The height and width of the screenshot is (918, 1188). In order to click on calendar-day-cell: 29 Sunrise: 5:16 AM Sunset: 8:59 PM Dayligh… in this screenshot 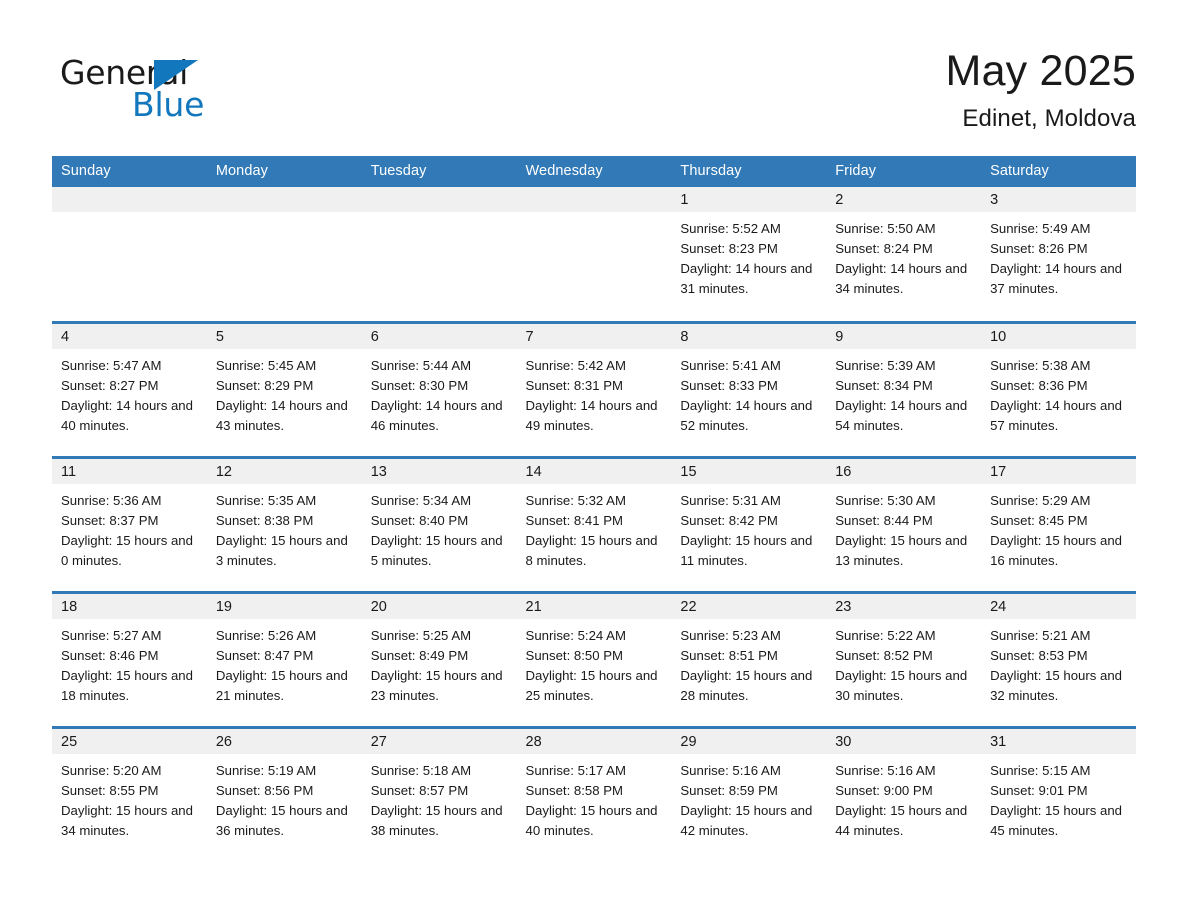, I will do `click(749, 793)`.